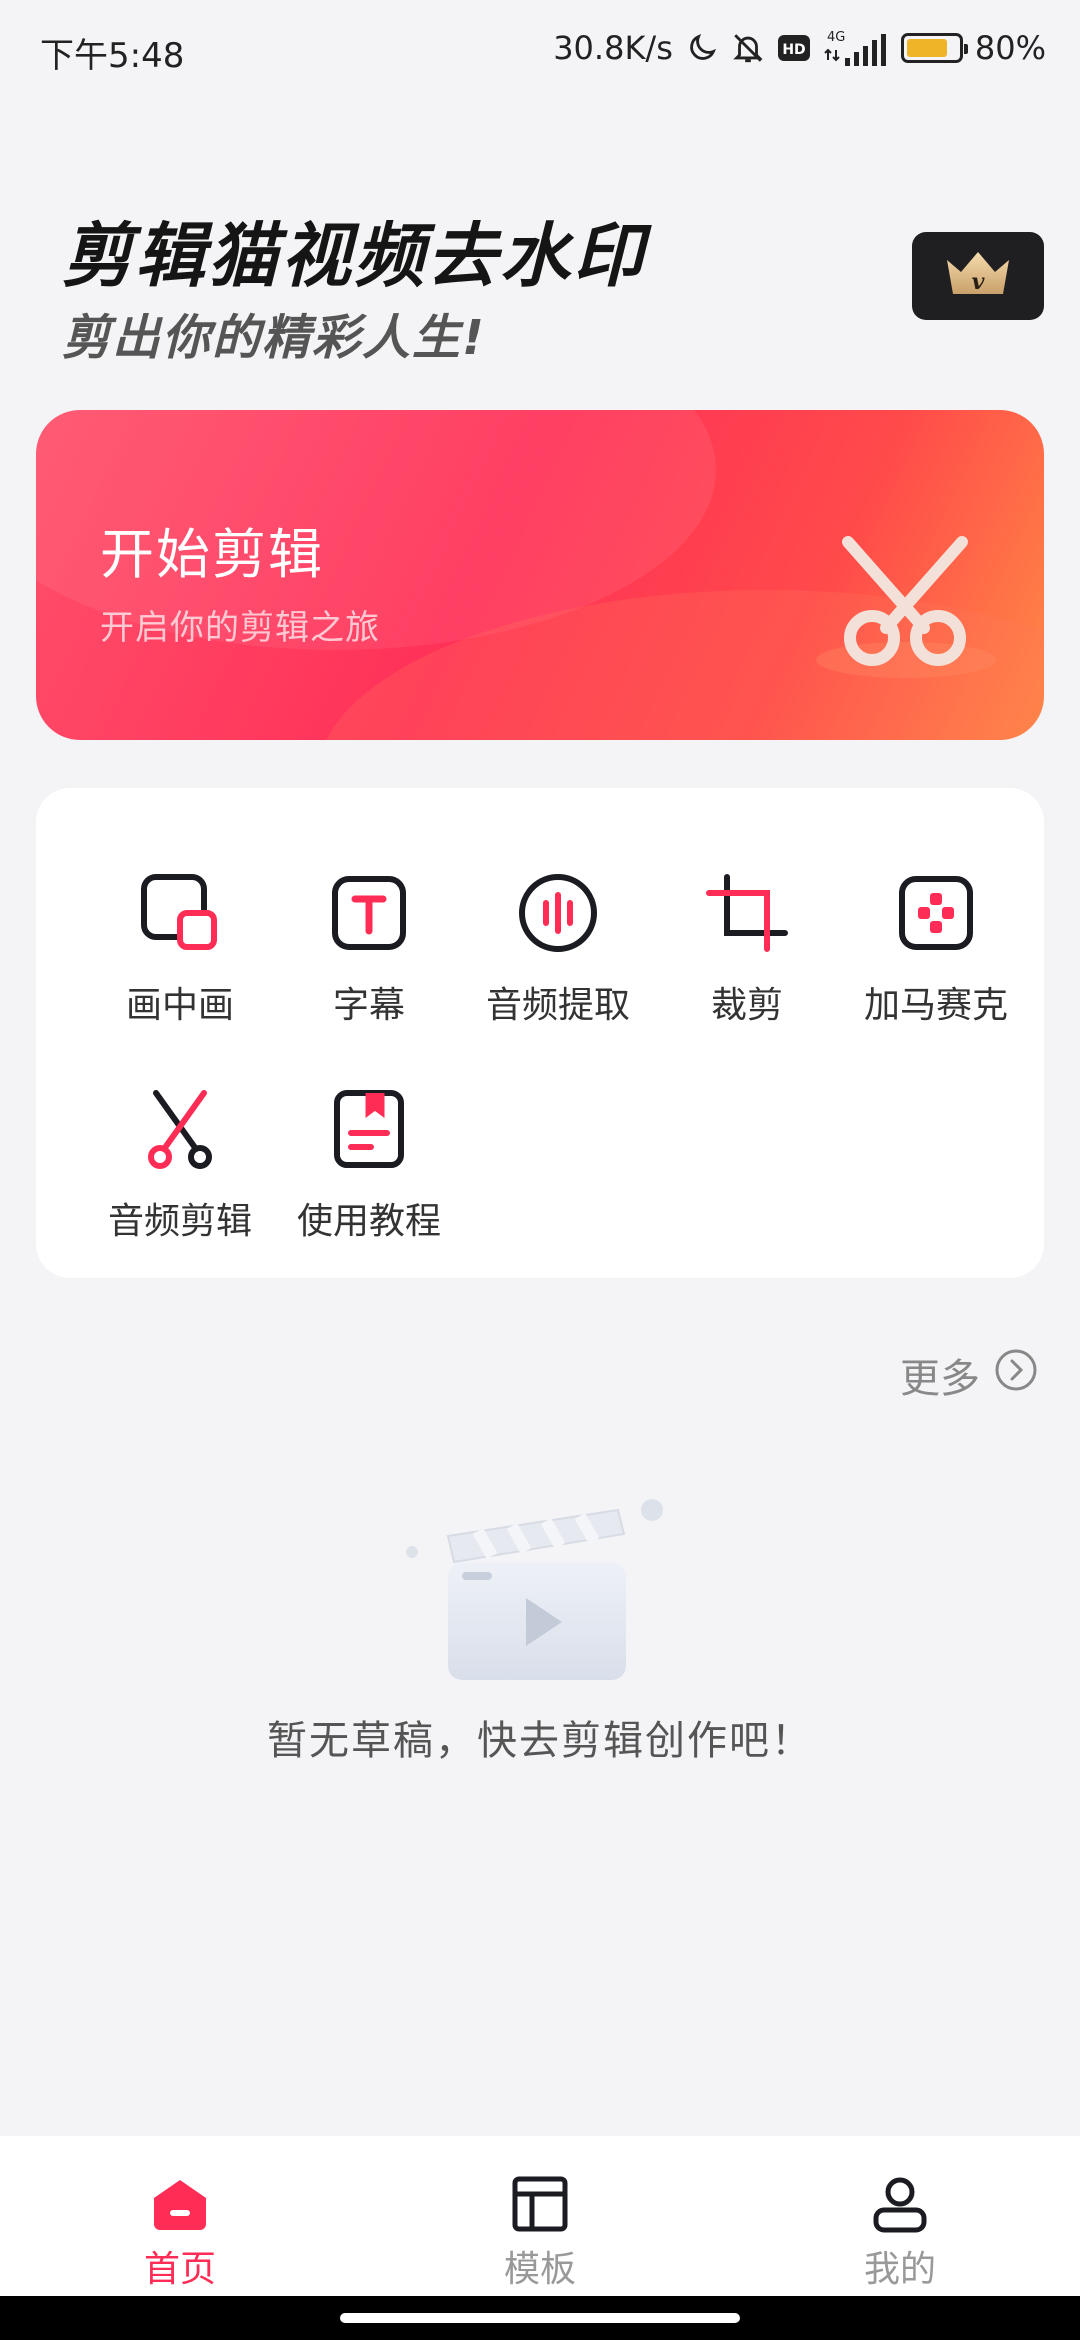  What do you see at coordinates (368, 1005) in the screenshot?
I see `tool-label: 字幕` at bounding box center [368, 1005].